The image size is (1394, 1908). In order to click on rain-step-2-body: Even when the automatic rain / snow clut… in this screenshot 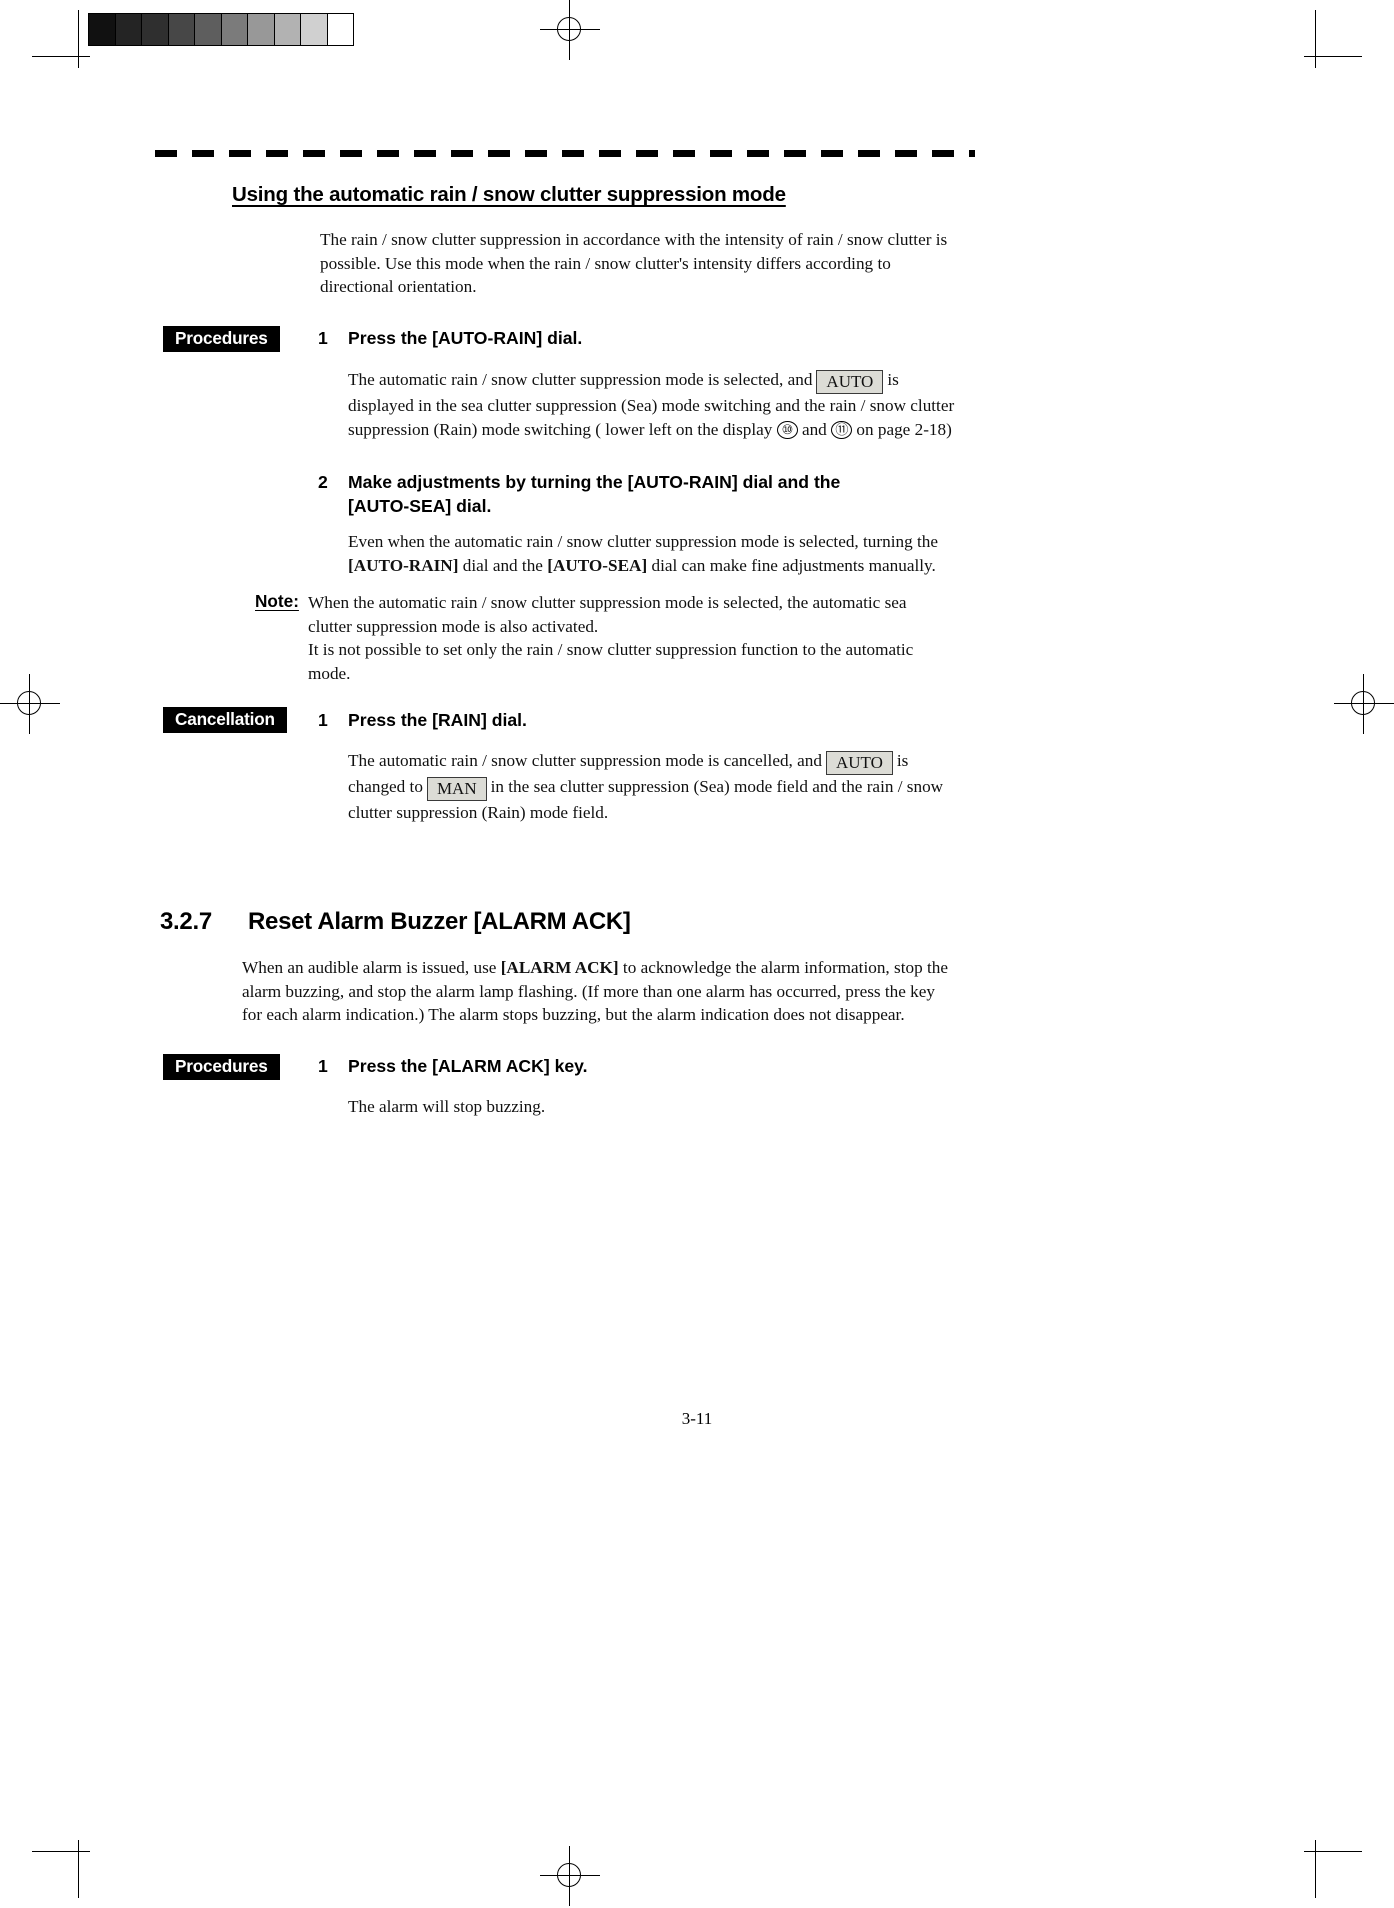, I will do `click(652, 553)`.